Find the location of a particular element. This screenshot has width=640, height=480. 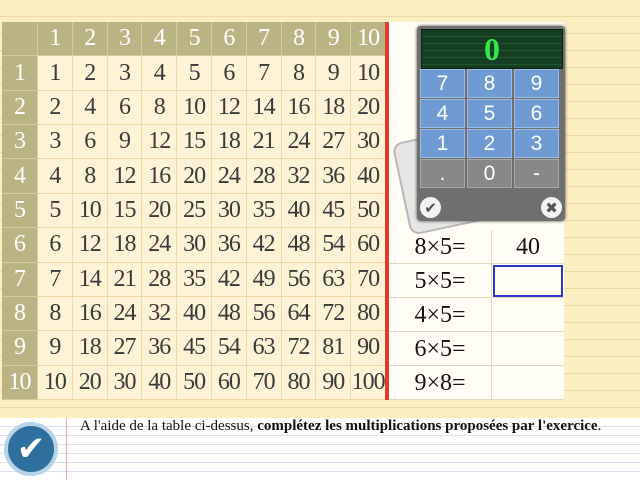

table-cell: 40 is located at coordinates (368, 176).